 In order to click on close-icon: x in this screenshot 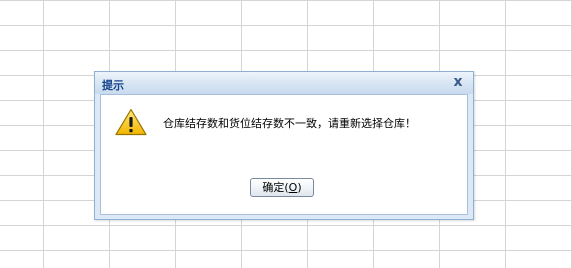, I will do `click(458, 82)`.